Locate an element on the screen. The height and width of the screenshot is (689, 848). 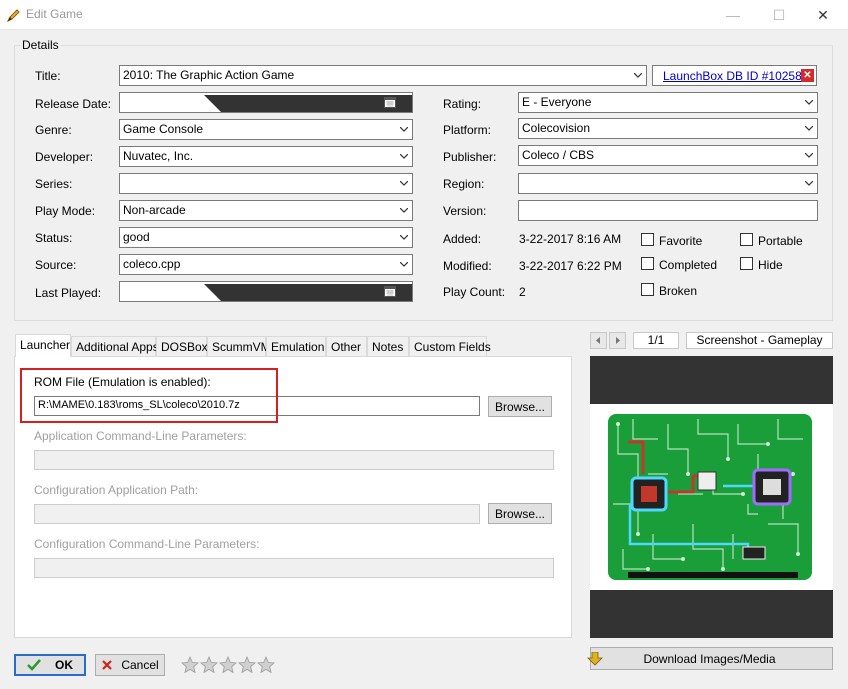
platform-label: Platform: is located at coordinates (467, 130).